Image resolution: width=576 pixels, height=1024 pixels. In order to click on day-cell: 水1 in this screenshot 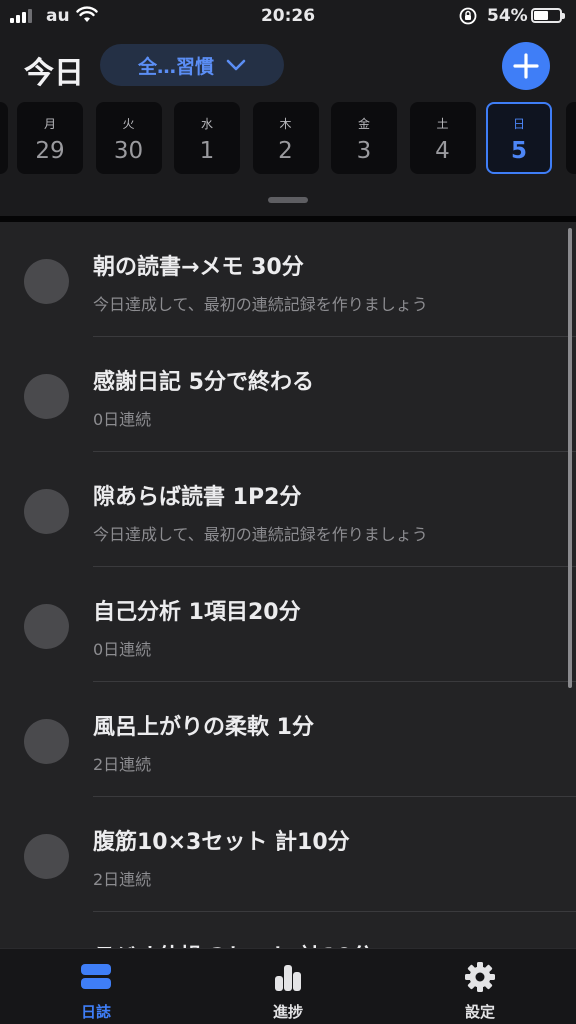, I will do `click(207, 138)`.